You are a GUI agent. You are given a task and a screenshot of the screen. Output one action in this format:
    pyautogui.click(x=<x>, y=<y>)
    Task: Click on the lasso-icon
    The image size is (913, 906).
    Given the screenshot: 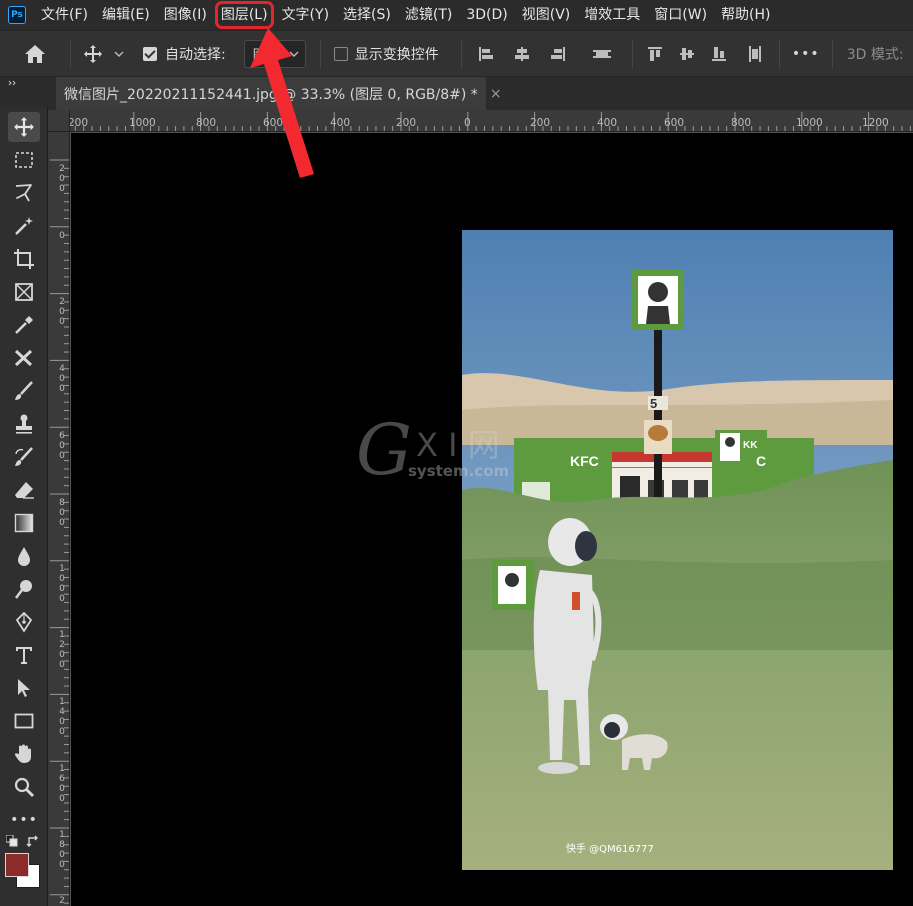 What is the action you would take?
    pyautogui.click(x=23, y=193)
    